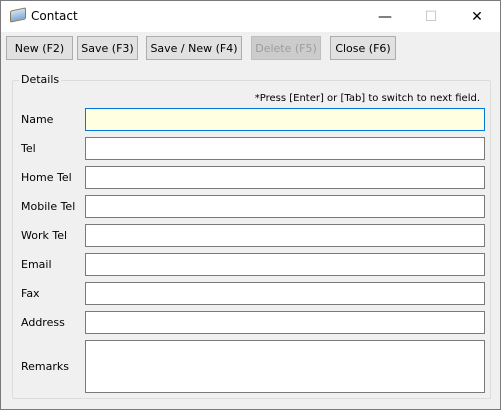  I want to click on remarks-label: Remarks, so click(45, 366).